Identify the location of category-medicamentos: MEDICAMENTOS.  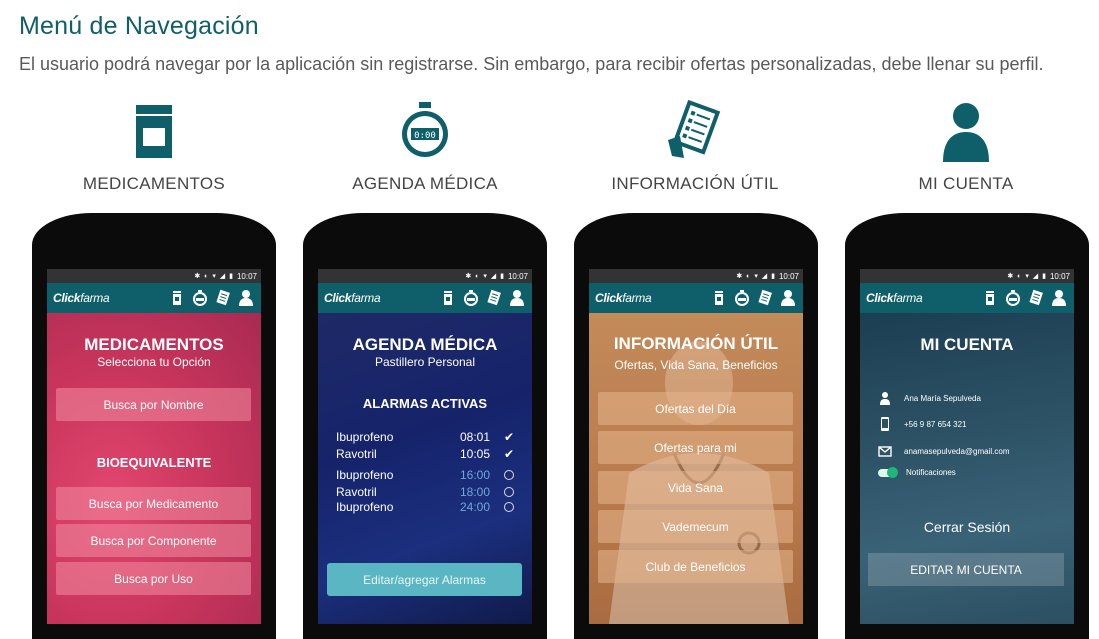
(154, 145).